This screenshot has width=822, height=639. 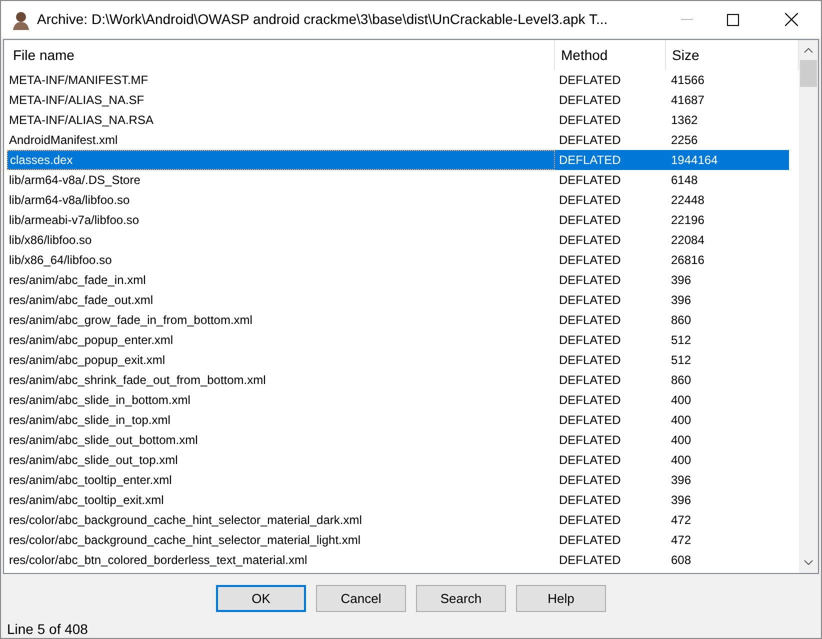 What do you see at coordinates (398, 500) in the screenshot?
I see `file-row: res/anim/abc_tooltip_exit.xml DEFLATED 396` at bounding box center [398, 500].